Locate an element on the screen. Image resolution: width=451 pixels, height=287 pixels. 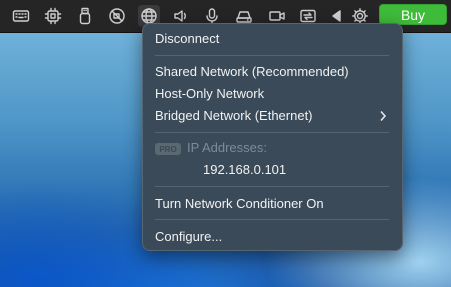
menu-item-host-only-network: Host-Only Network is located at coordinates (209, 94).